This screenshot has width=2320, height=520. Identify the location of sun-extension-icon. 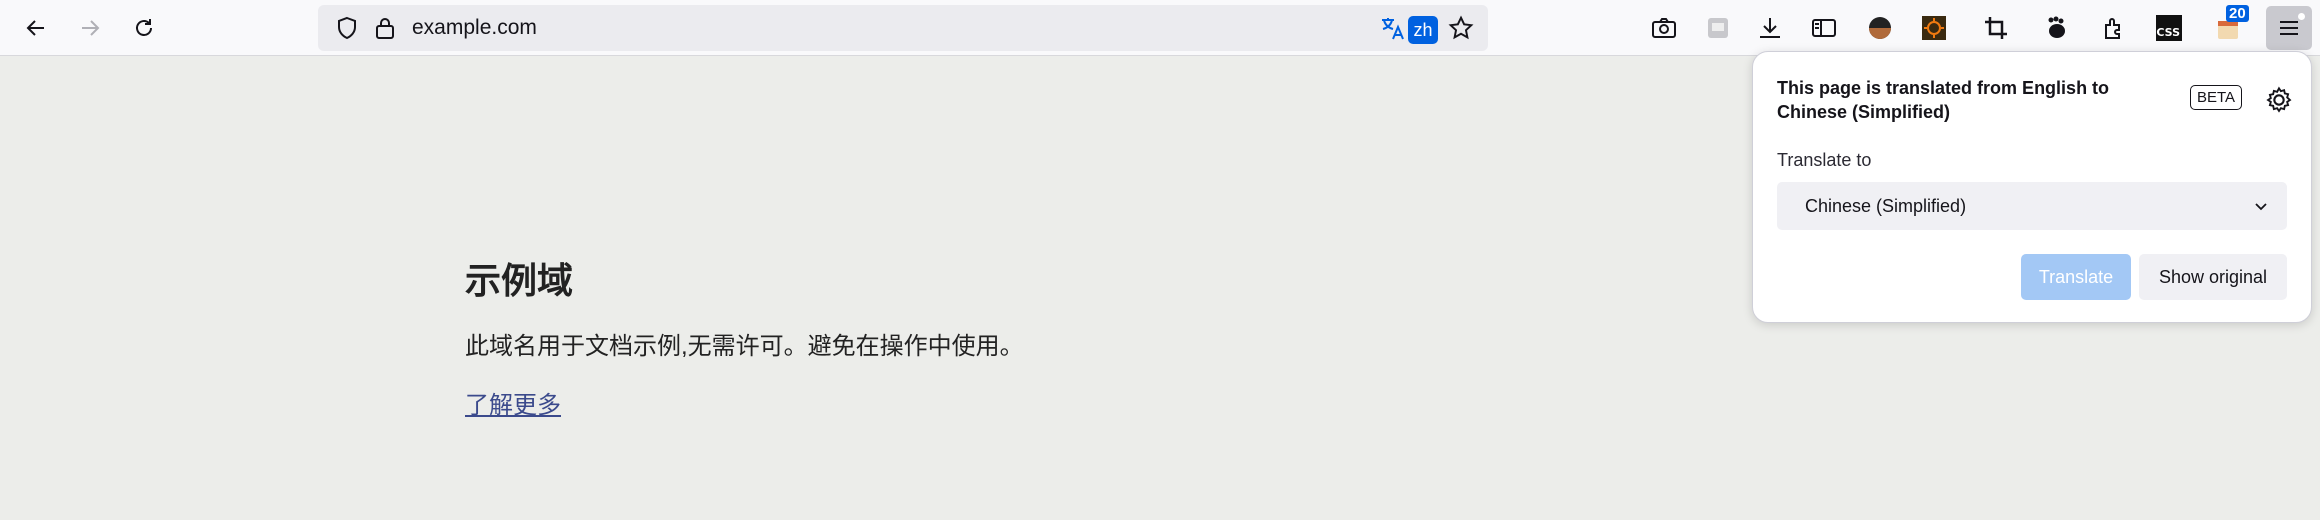
(1934, 28).